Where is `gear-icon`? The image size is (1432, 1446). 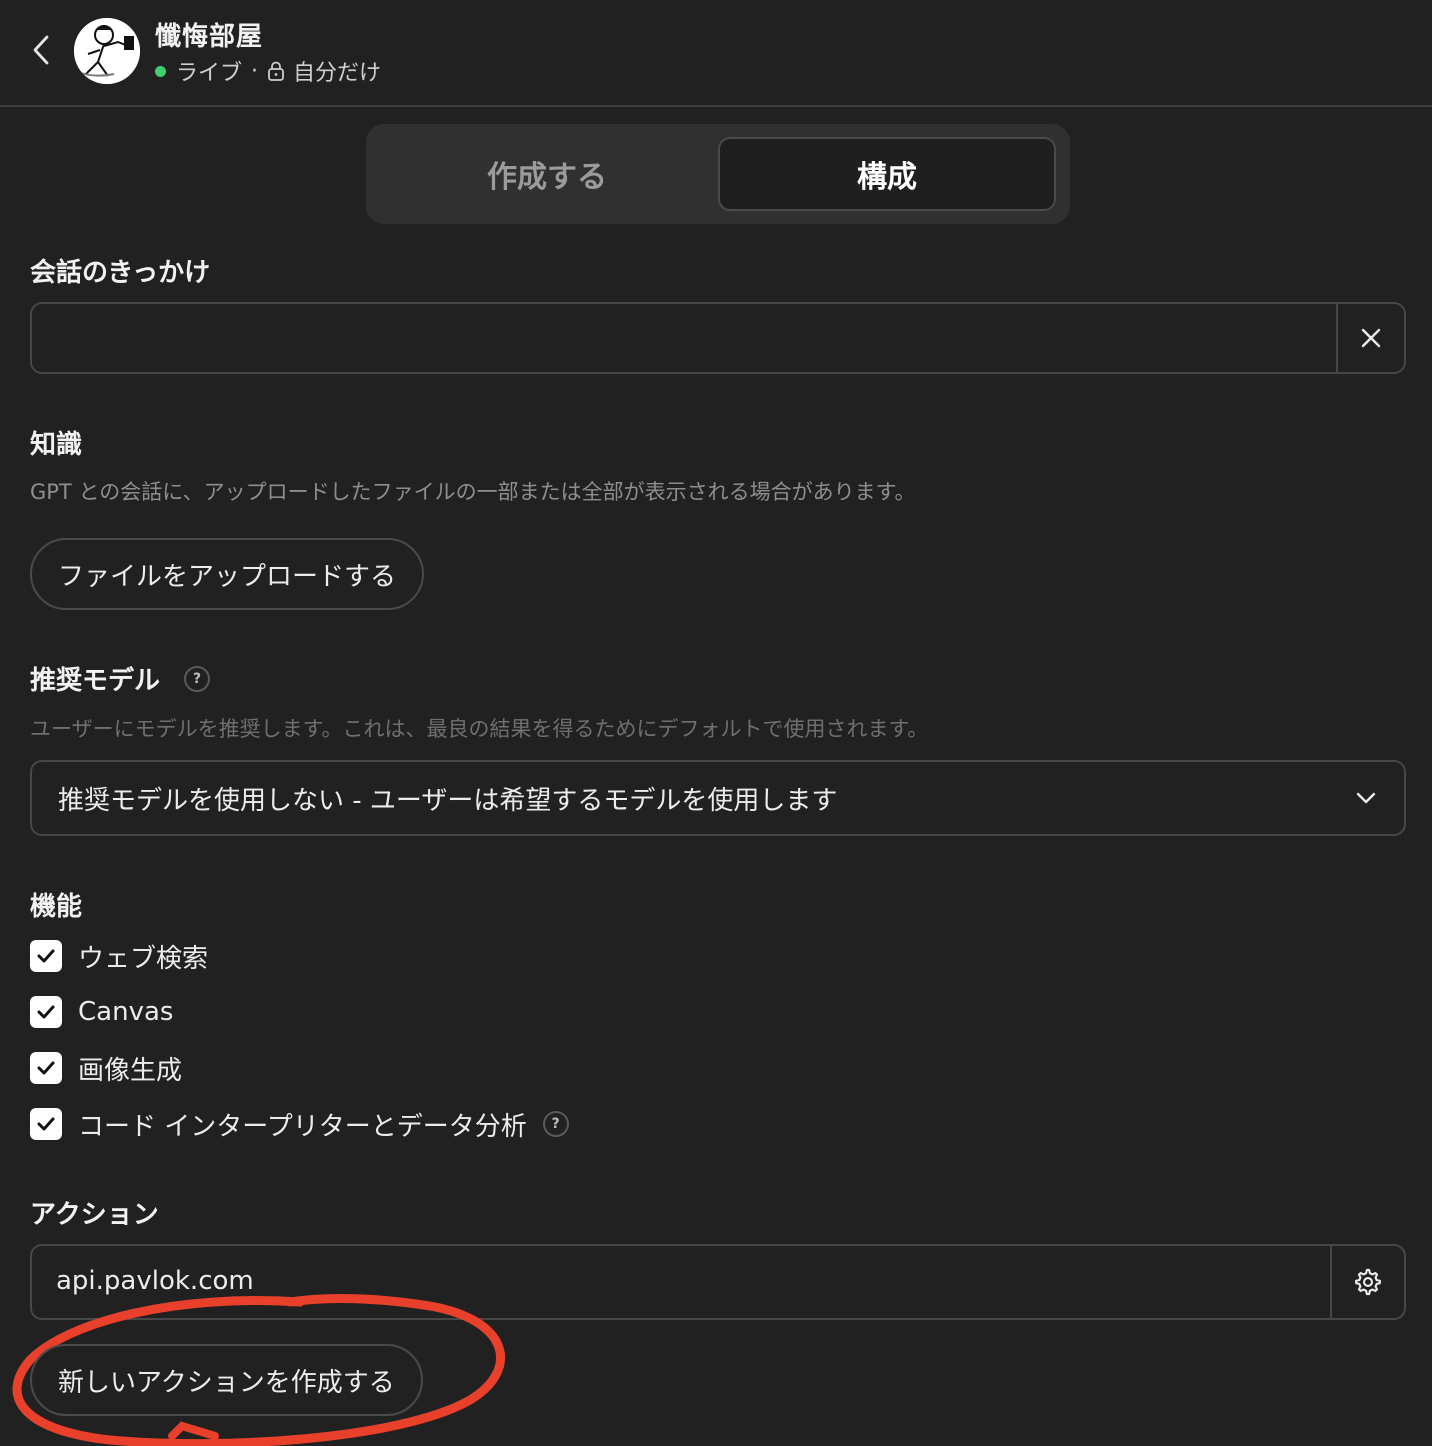 gear-icon is located at coordinates (1368, 1282).